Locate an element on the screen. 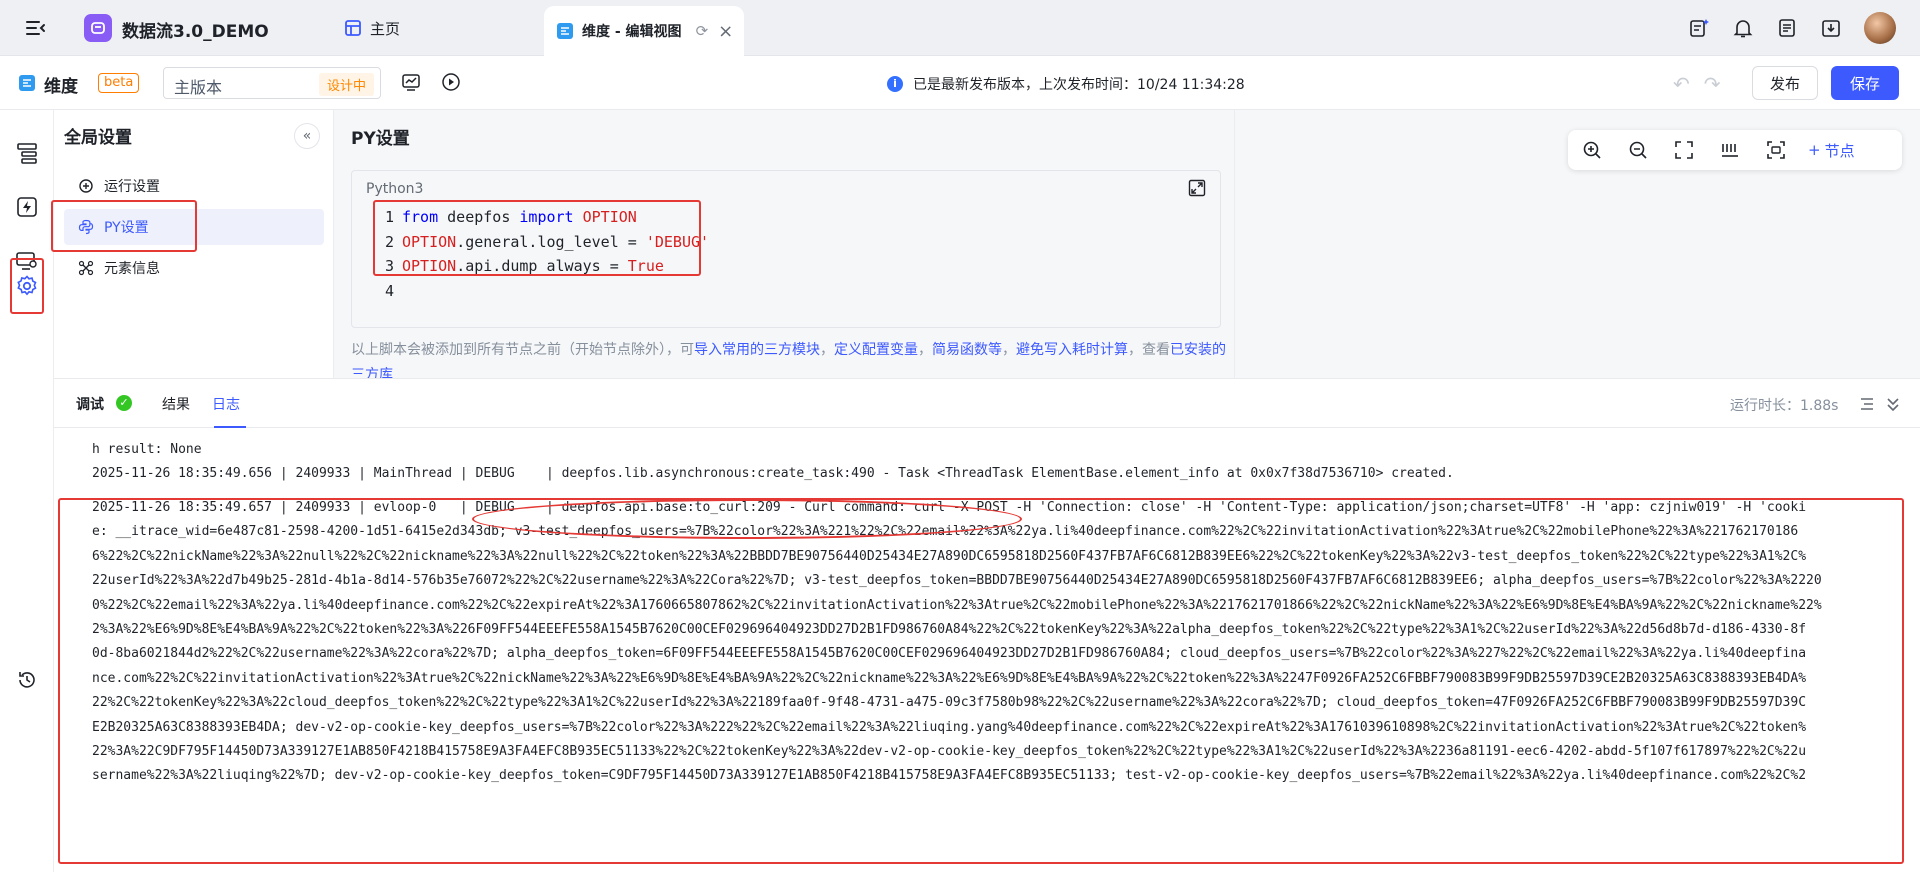 The width and height of the screenshot is (1920, 872). add-node-label: 节点 is located at coordinates (1839, 150).